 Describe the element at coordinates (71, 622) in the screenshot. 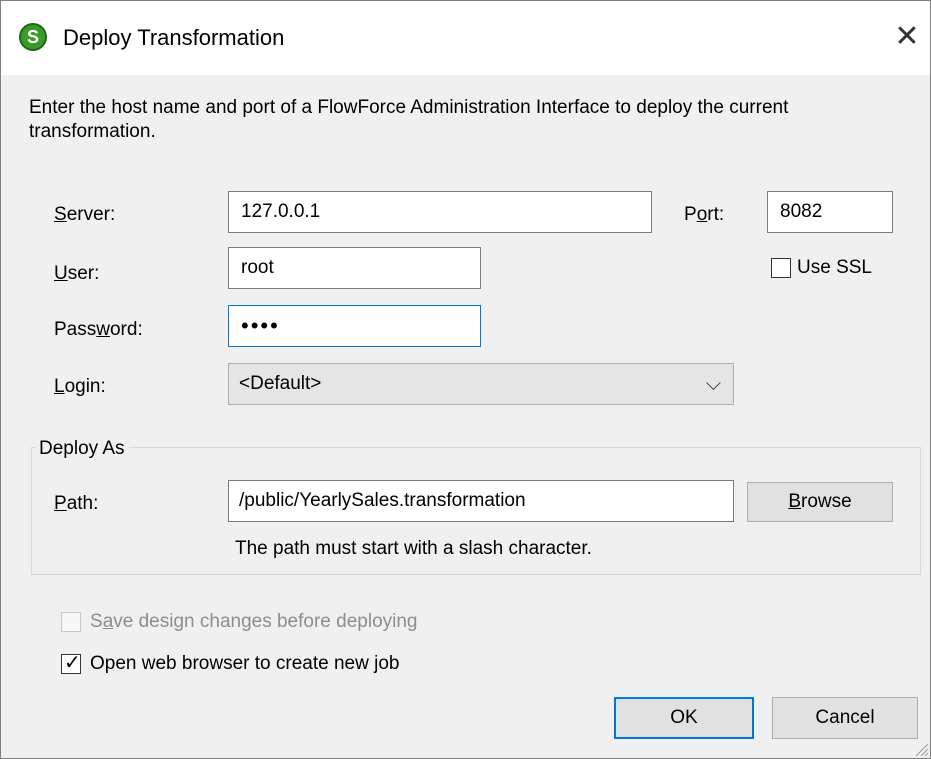

I see `save-design-changes-checkbox` at that location.